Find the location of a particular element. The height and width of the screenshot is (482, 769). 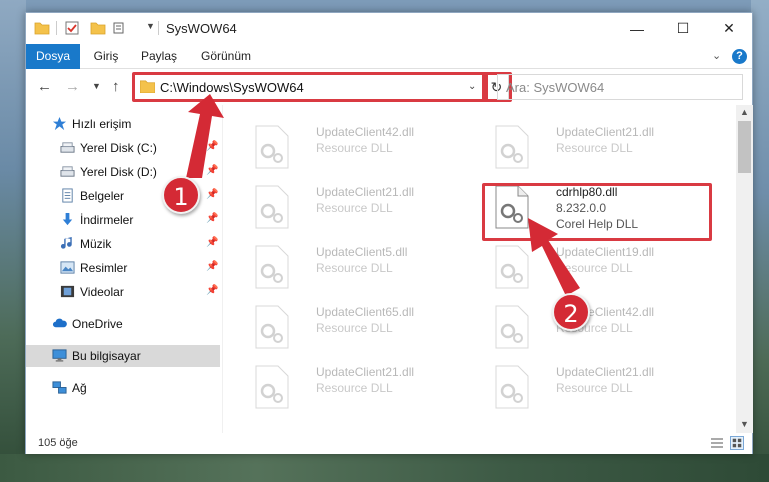

cloud-icon is located at coordinates (59, 323).